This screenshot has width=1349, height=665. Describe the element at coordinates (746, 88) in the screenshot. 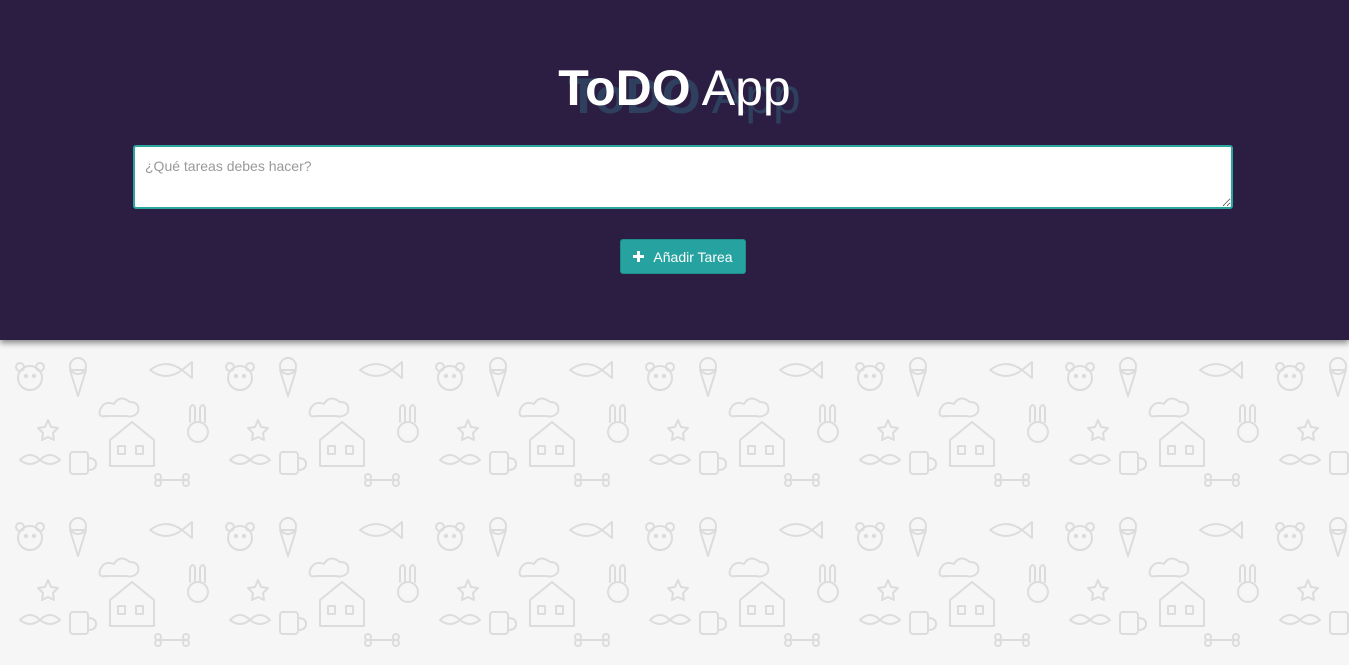

I see `title-regular: App` at that location.